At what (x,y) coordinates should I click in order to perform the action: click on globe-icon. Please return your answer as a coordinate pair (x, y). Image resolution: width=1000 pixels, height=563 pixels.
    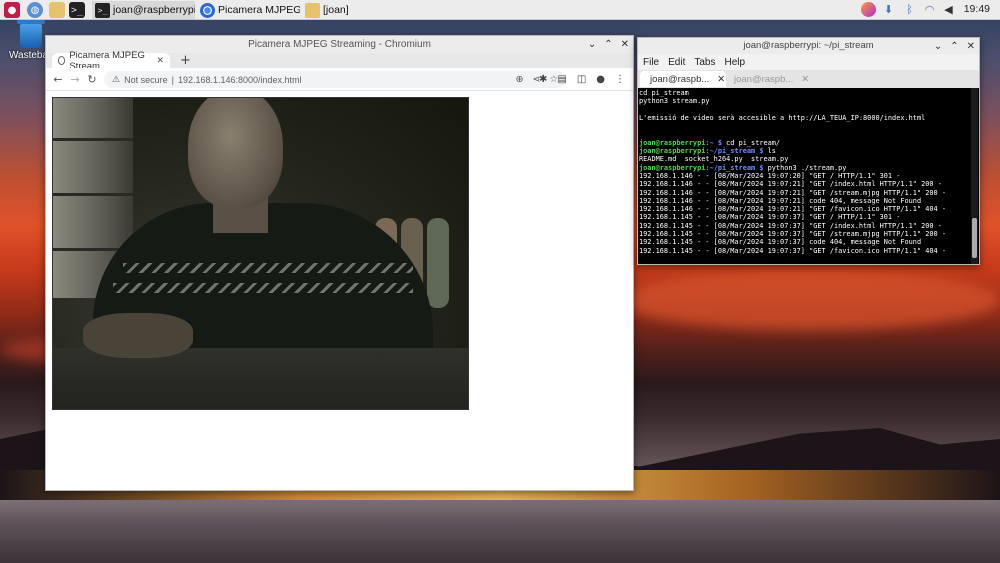
    Looking at the image, I should click on (62, 60).